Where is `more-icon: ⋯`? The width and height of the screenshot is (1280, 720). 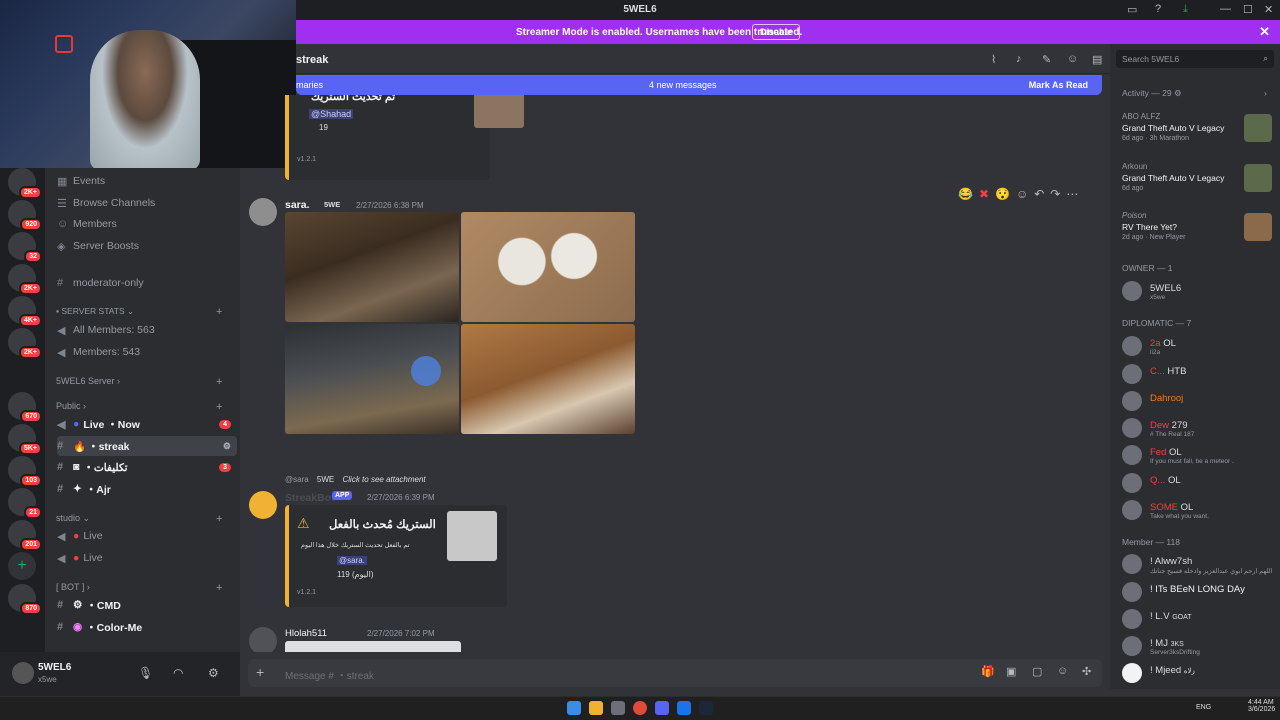 more-icon: ⋯ is located at coordinates (1072, 196).